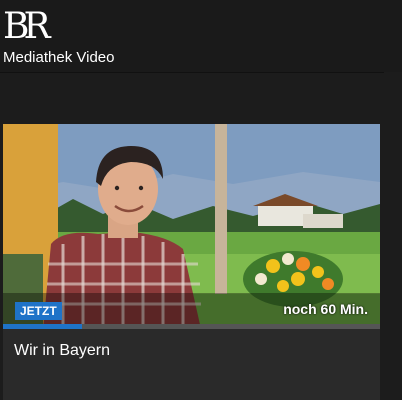 Image resolution: width=402 pixels, height=400 pixels. I want to click on br-logo: BR, so click(27, 27).